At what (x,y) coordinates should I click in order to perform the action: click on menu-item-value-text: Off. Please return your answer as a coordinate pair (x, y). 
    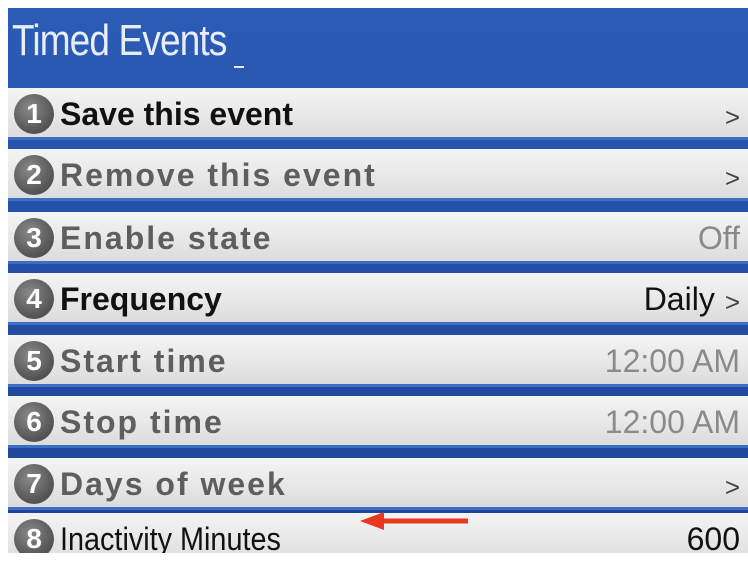
    Looking at the image, I should click on (718, 238).